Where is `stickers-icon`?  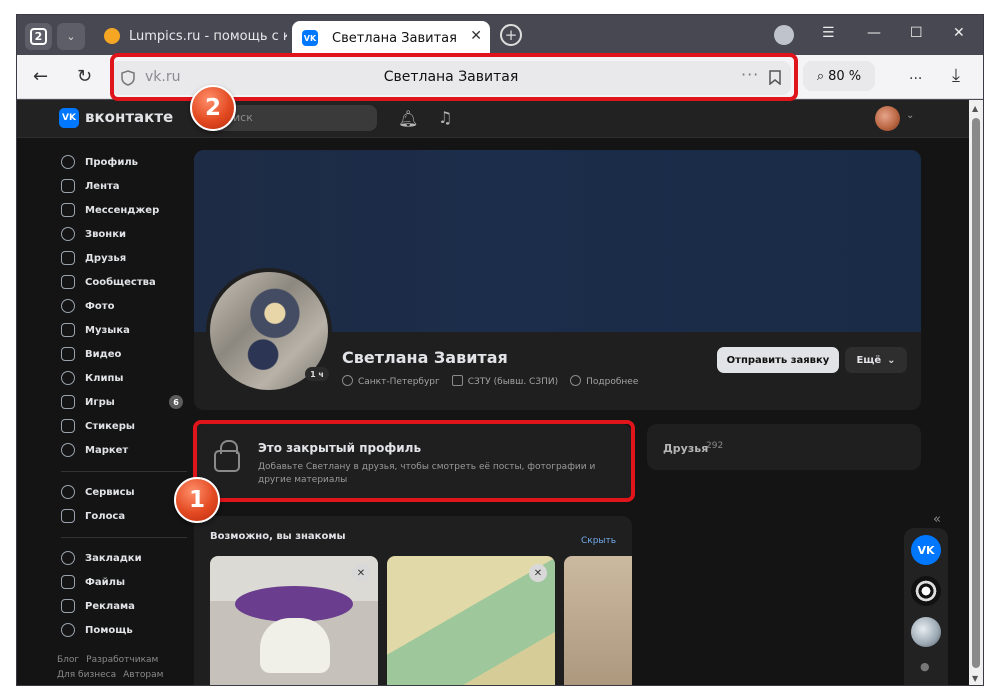 stickers-icon is located at coordinates (68, 426).